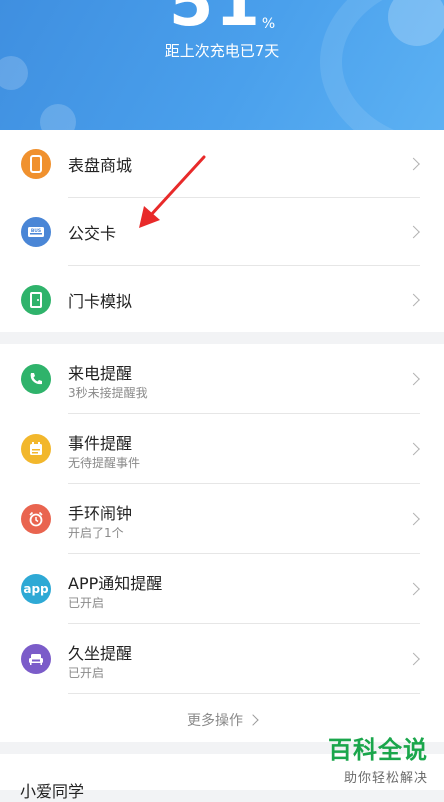 This screenshot has height=802, width=444. I want to click on watermark-title: 百科全说, so click(378, 750).